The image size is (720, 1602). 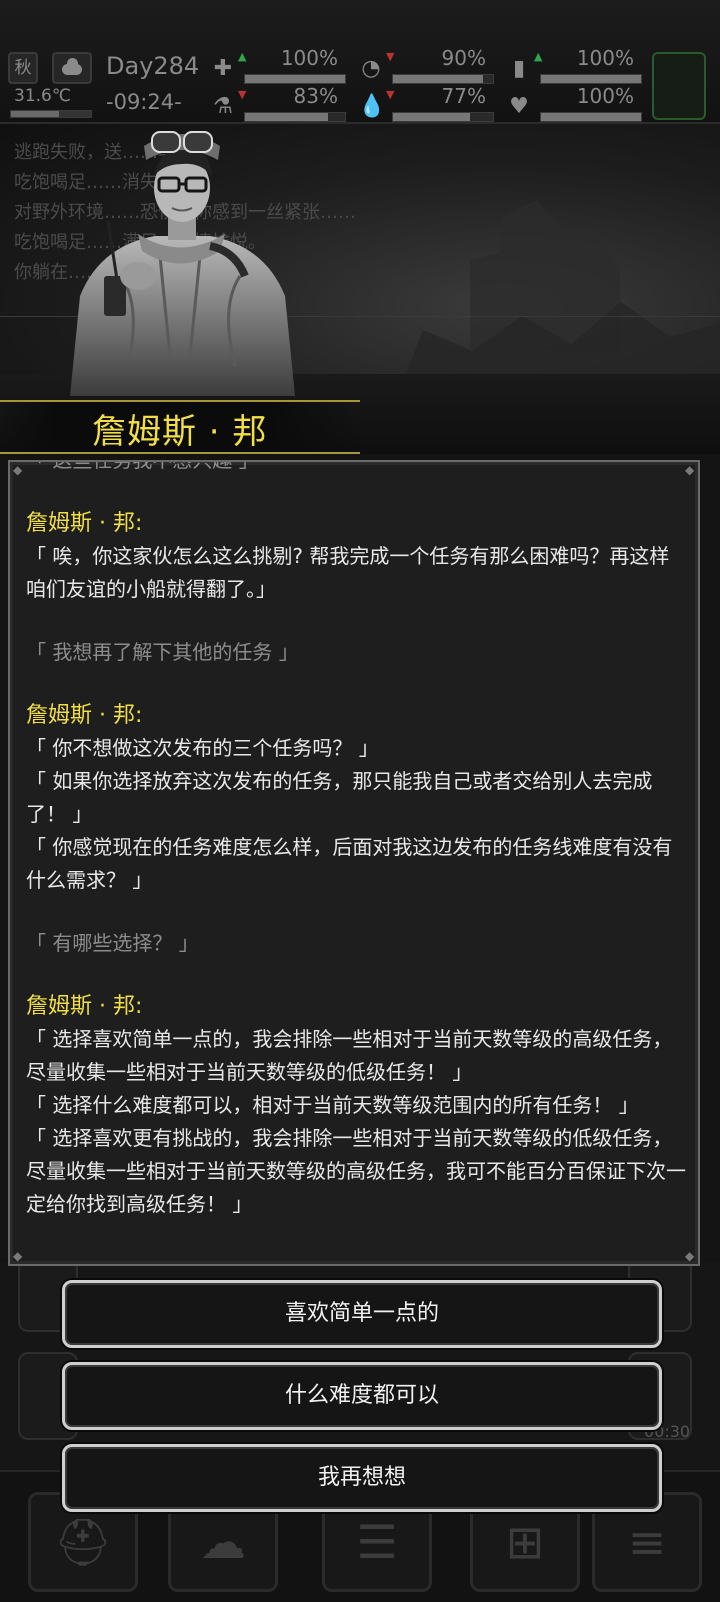 What do you see at coordinates (182, 263) in the screenshot?
I see `character-portrait` at bounding box center [182, 263].